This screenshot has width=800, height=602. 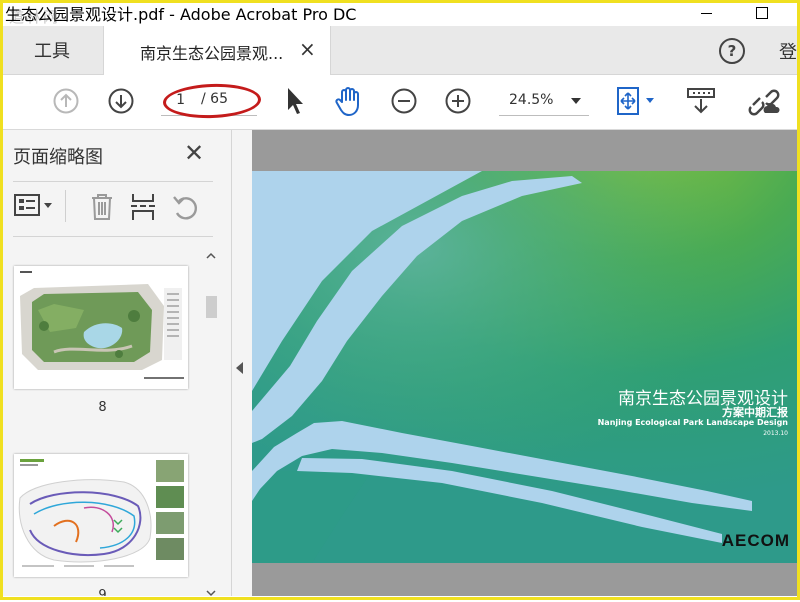 What do you see at coordinates (762, 13) in the screenshot?
I see `maximize-button` at bounding box center [762, 13].